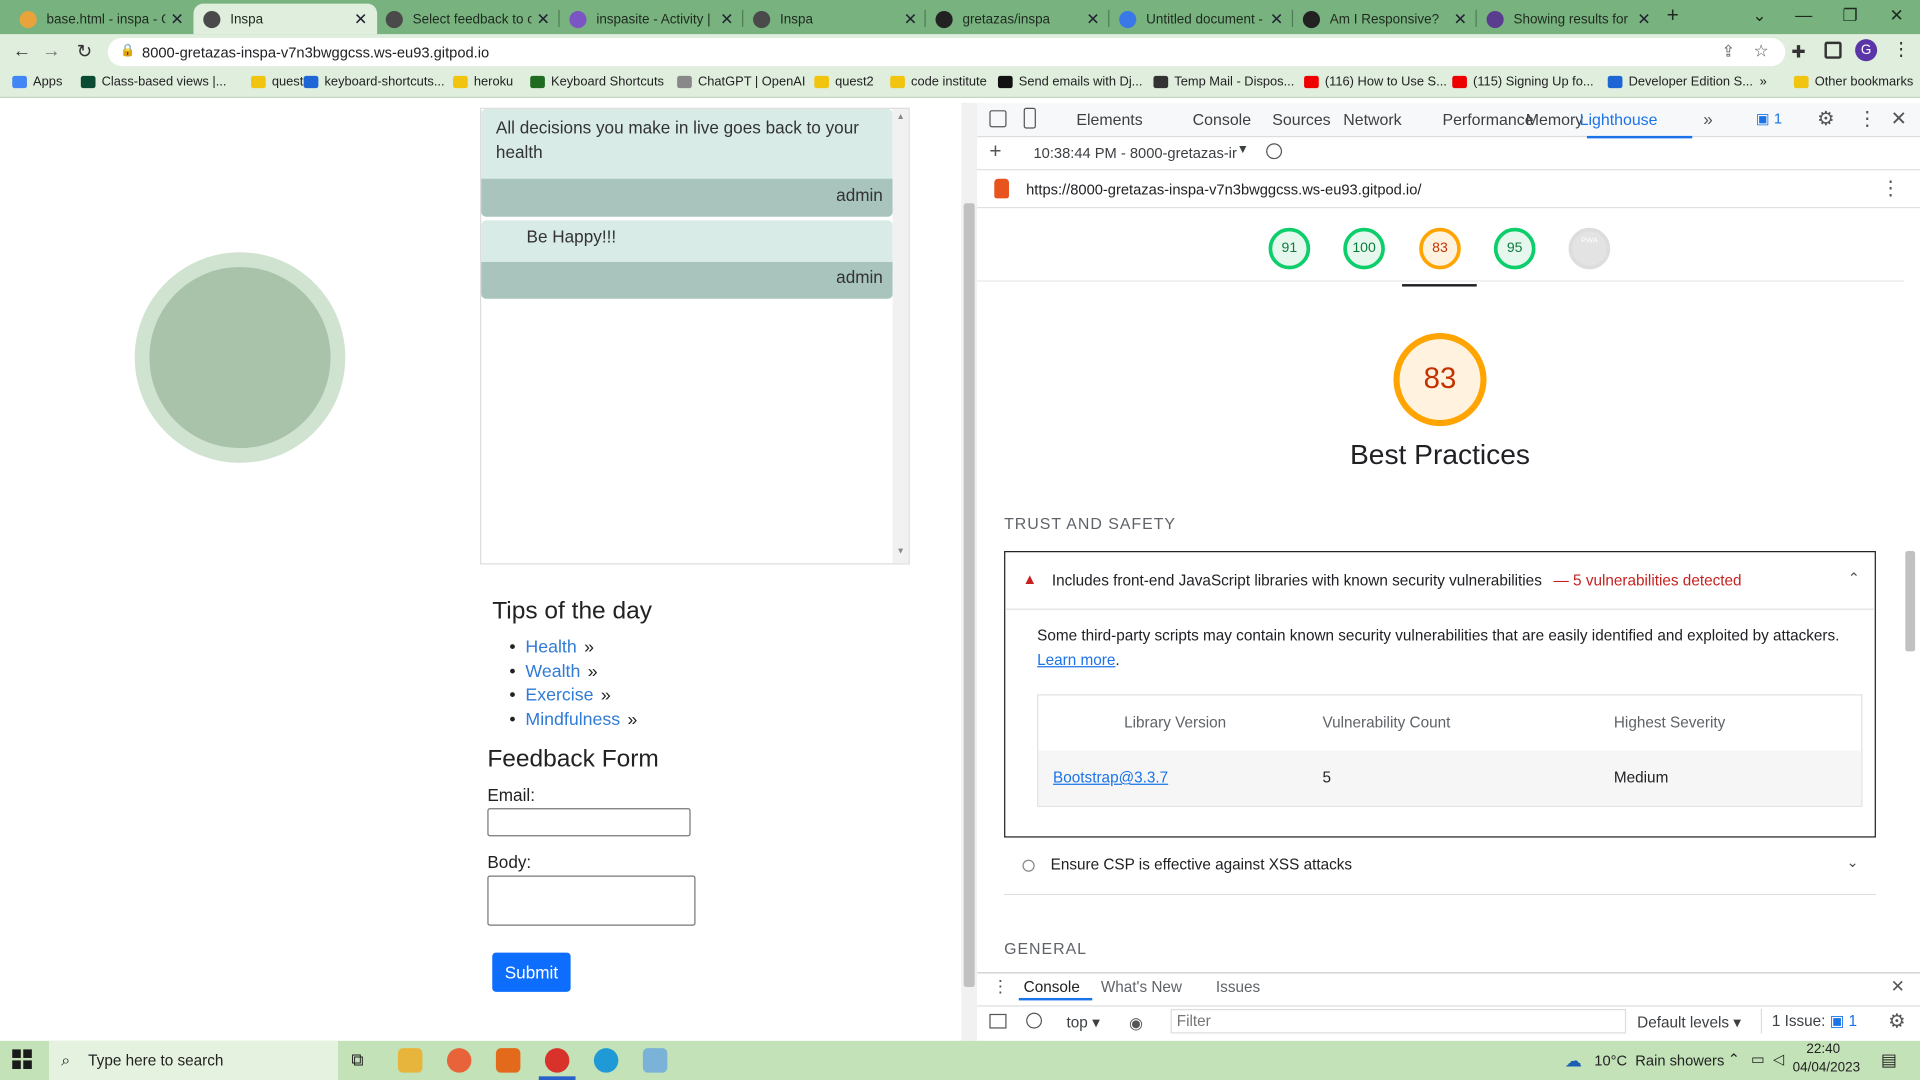 The height and width of the screenshot is (1080, 1920). What do you see at coordinates (1854, 577) in the screenshot?
I see `collapse-chevron-icon: ⌃` at bounding box center [1854, 577].